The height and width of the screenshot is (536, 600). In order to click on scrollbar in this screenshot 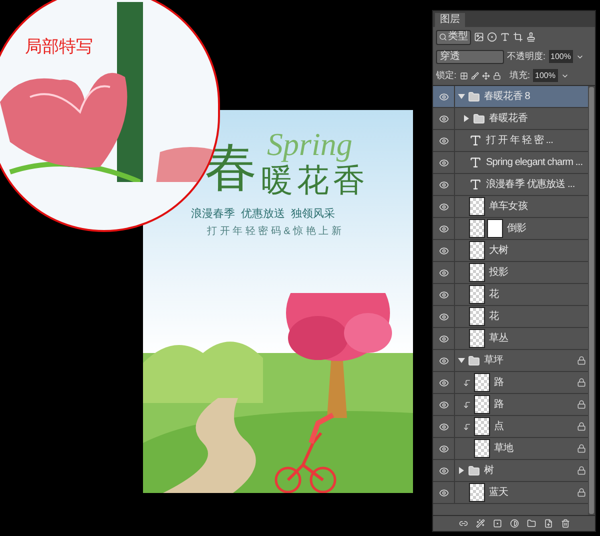, I will do `click(591, 300)`.